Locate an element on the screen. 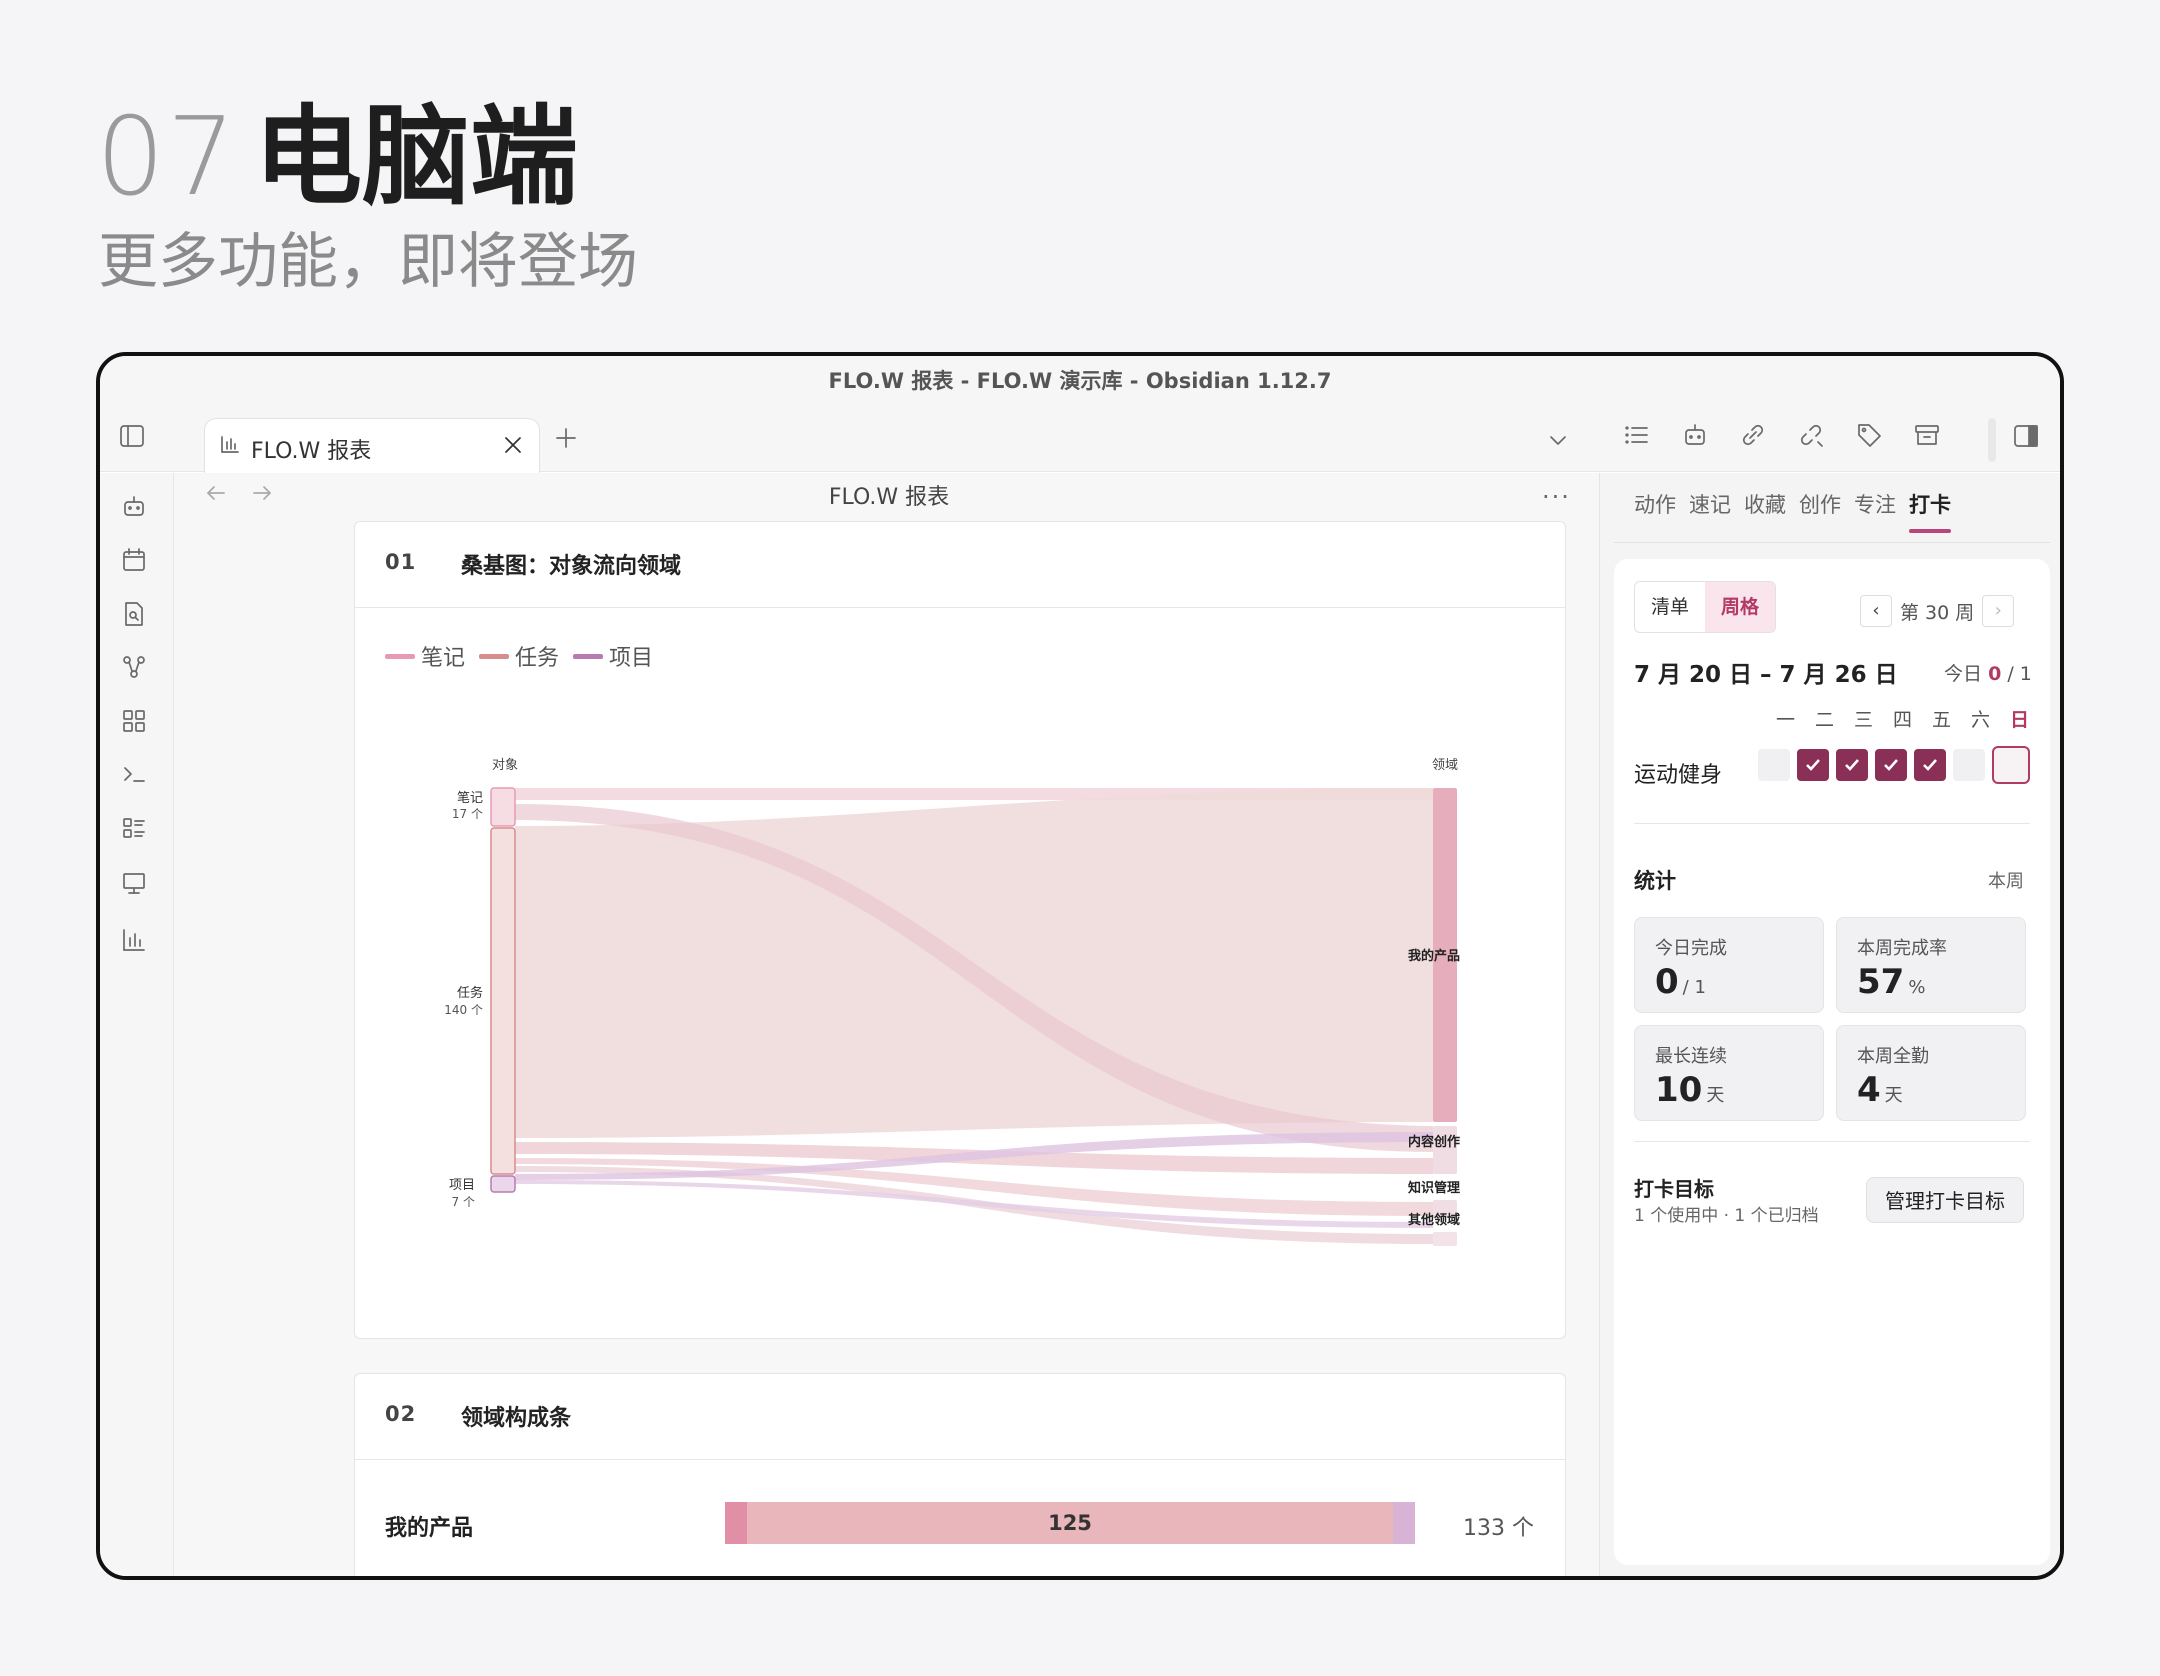 The width and height of the screenshot is (2160, 1676). week-label: 第 30 周 is located at coordinates (1937, 612).